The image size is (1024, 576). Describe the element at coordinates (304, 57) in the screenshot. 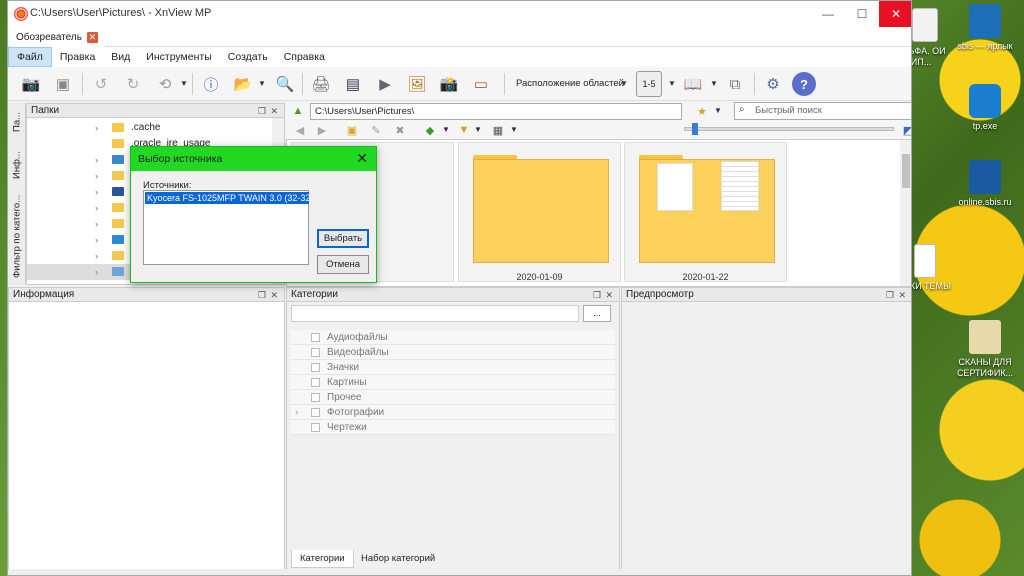

I see `menu-help: Справка` at that location.